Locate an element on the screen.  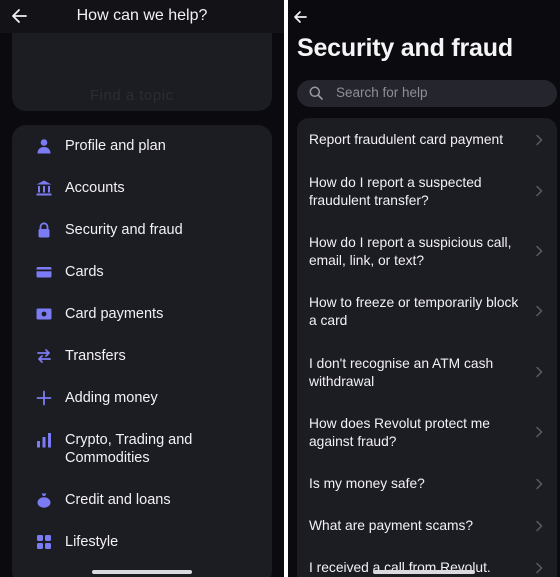
question-text: Is my money safe? is located at coordinates (367, 483).